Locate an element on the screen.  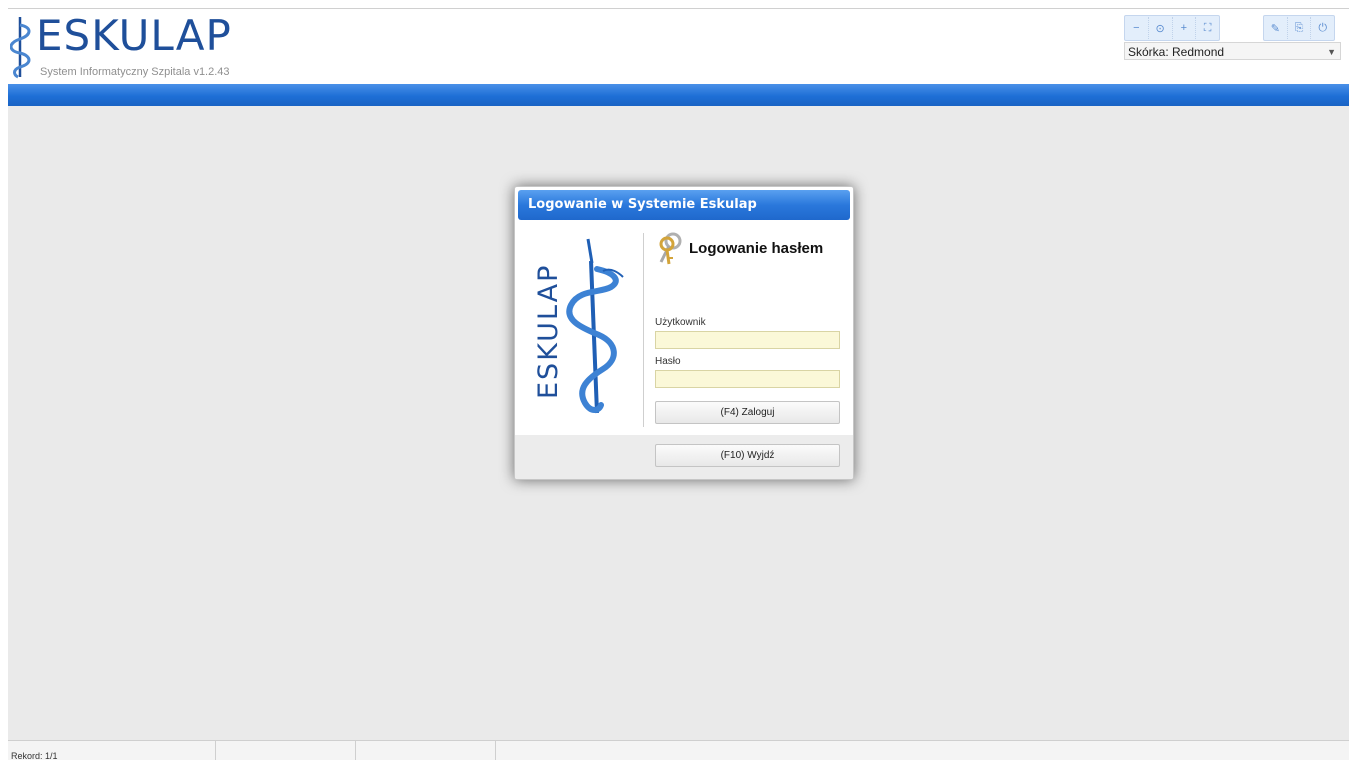
app-title: ESKULAP is located at coordinates (134, 35).